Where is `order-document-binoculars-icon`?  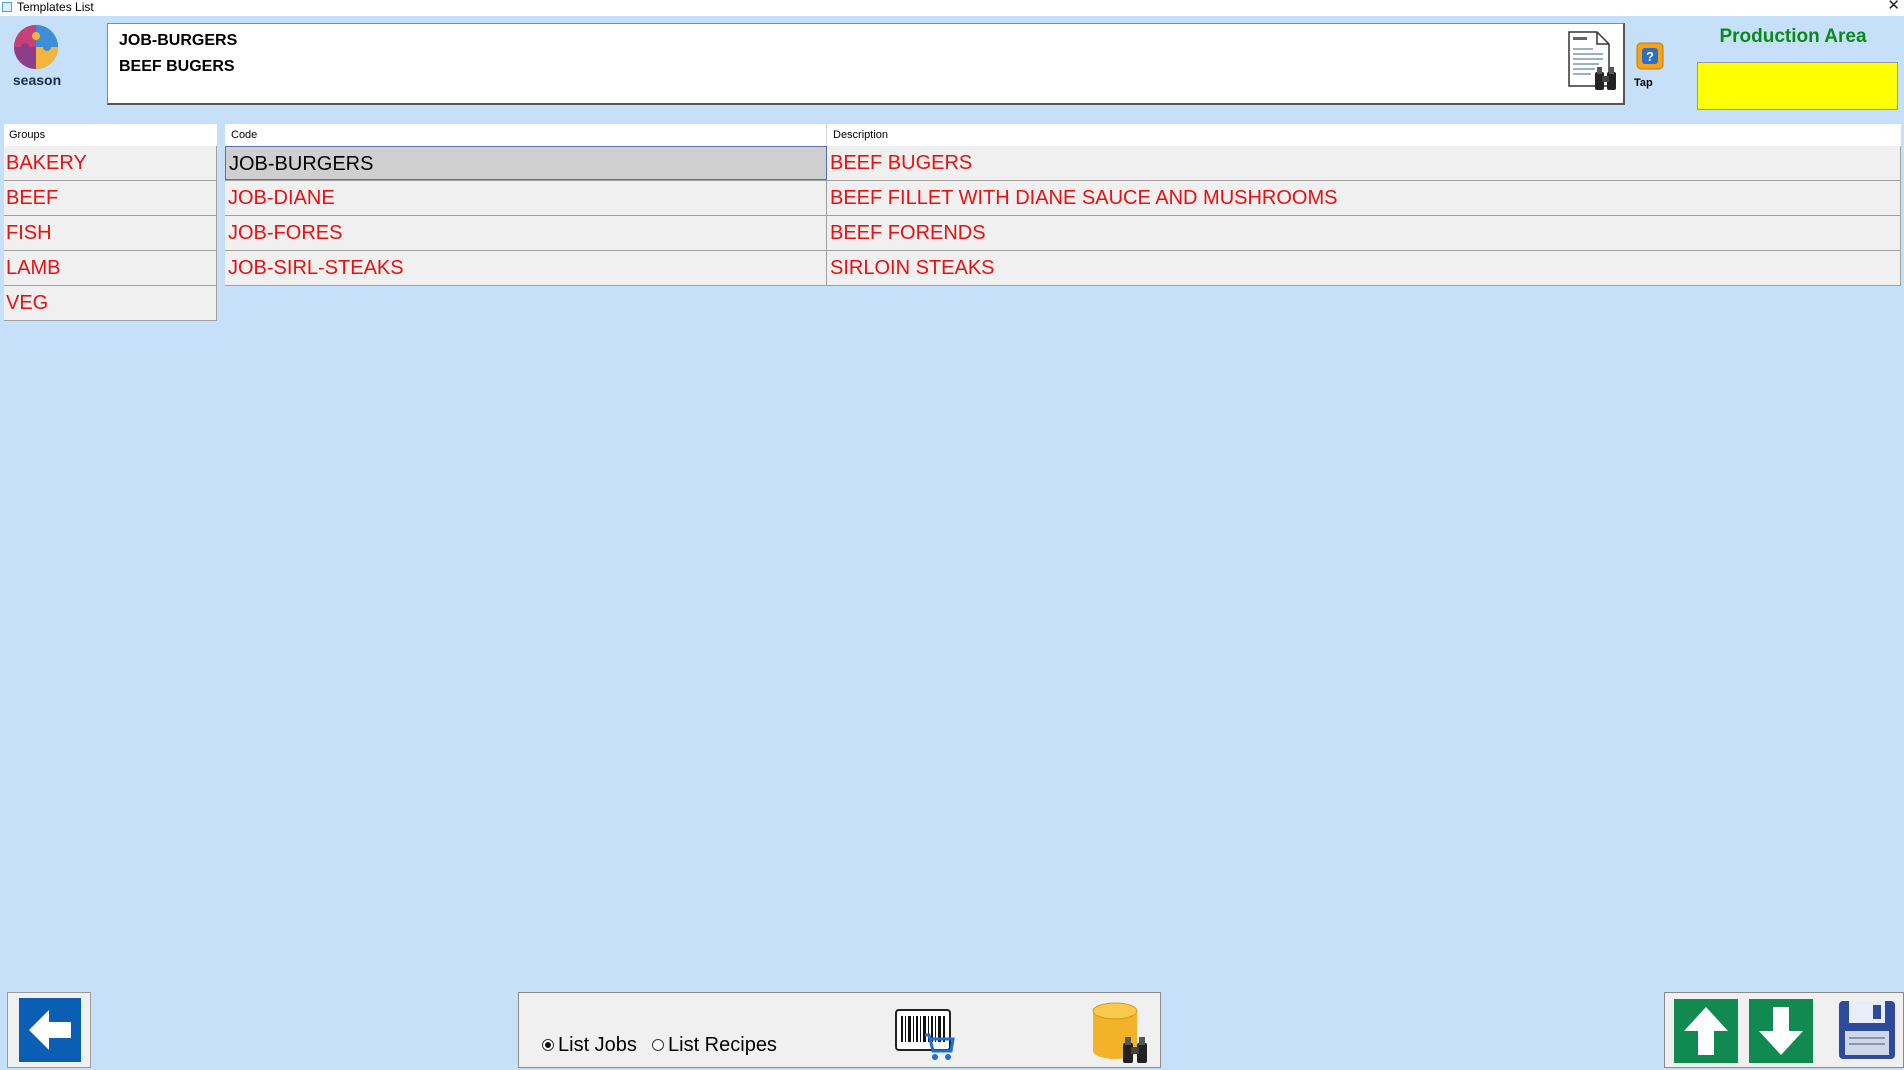
order-document-binoculars-icon is located at coordinates (1592, 60).